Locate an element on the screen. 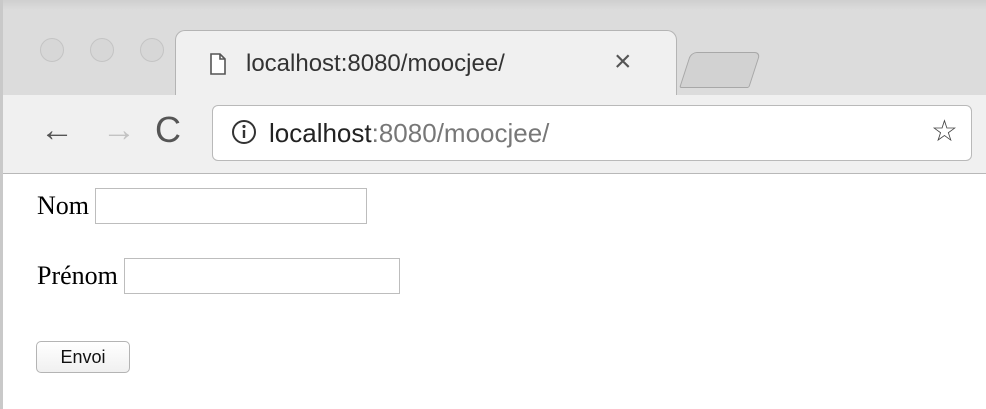 The height and width of the screenshot is (409, 986). browser-tab: localhost:8080/moocjee/ × is located at coordinates (426, 63).